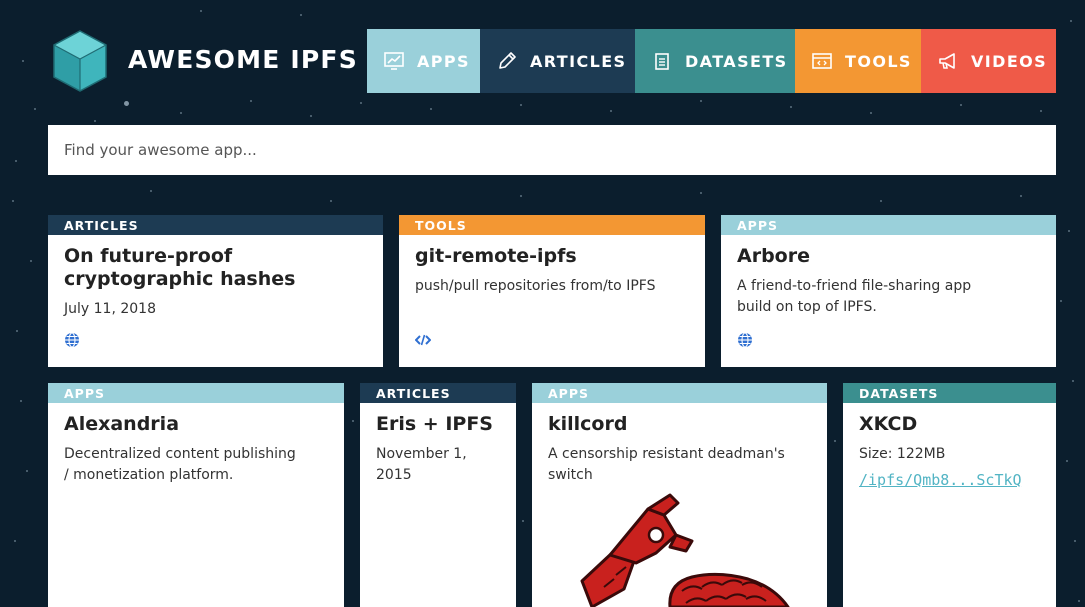  What do you see at coordinates (949, 424) in the screenshot?
I see `card-title: XKCD` at bounding box center [949, 424].